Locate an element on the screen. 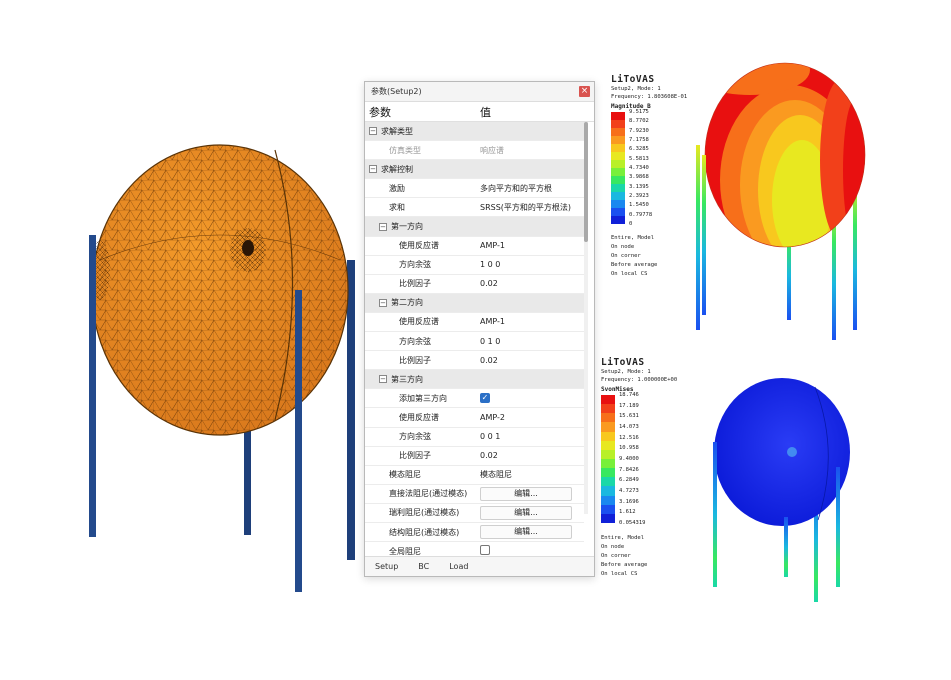  property-key: 瑞利阻尼(通过模态) is located at coordinates (421, 512).